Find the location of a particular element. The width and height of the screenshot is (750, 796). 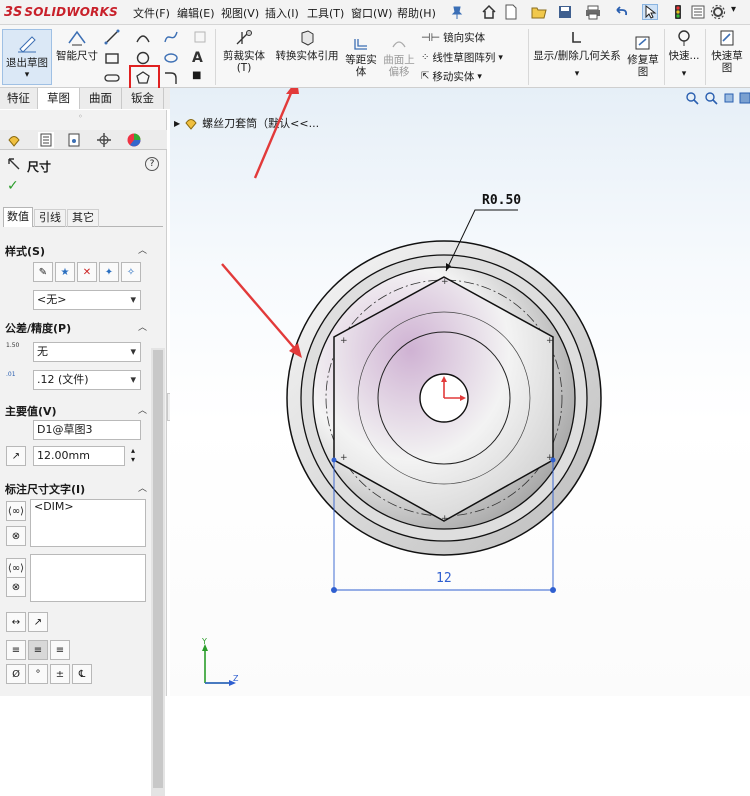

value-spinner-icon: ▴ ▾ is located at coordinates (133, 456).